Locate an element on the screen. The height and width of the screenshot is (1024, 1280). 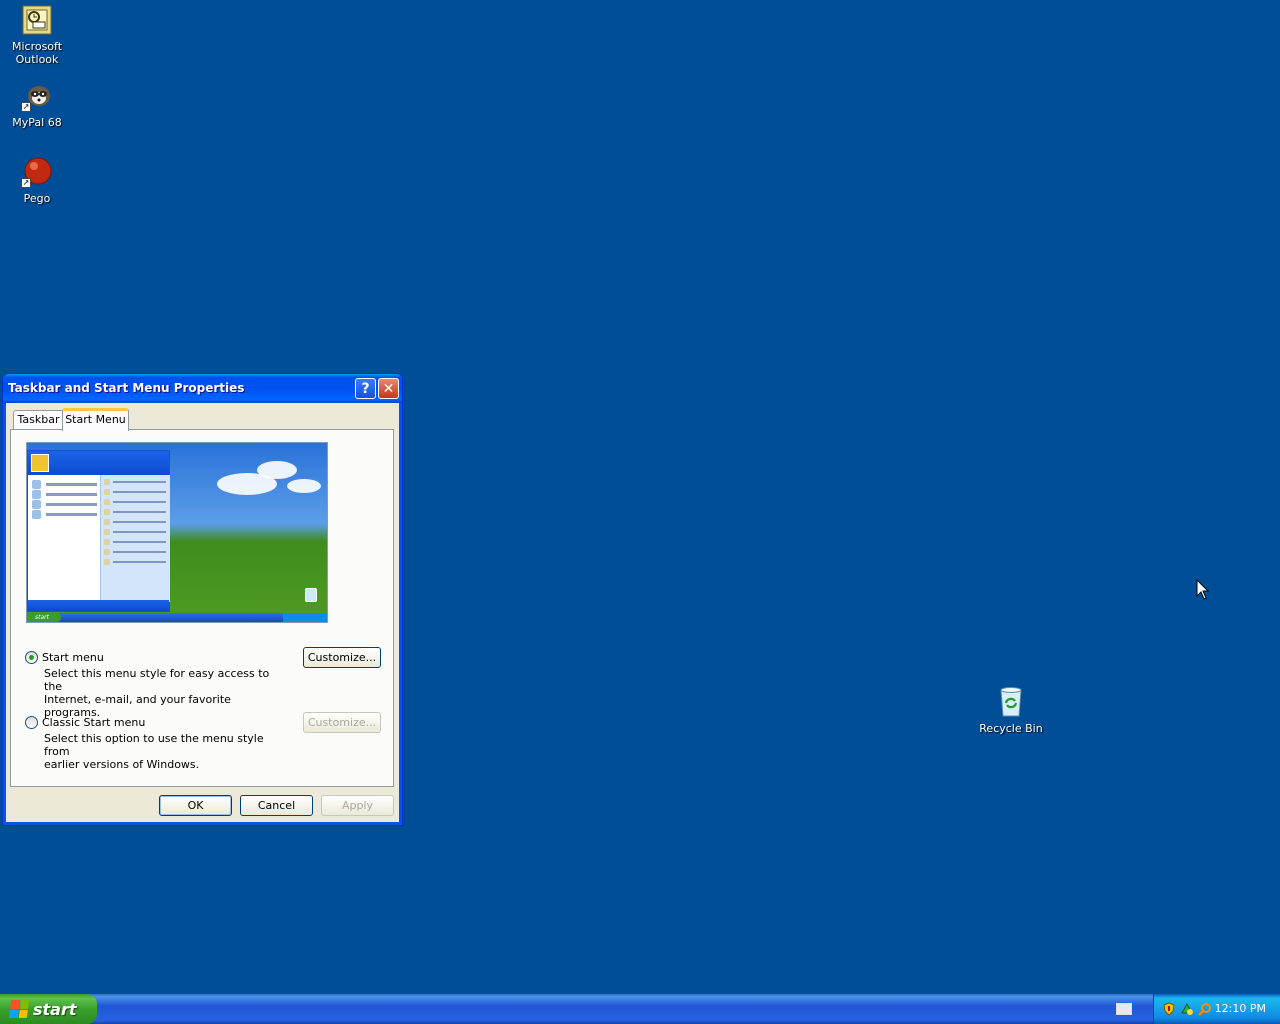
system-tray: 12:10 PM is located at coordinates (1216, 1009).